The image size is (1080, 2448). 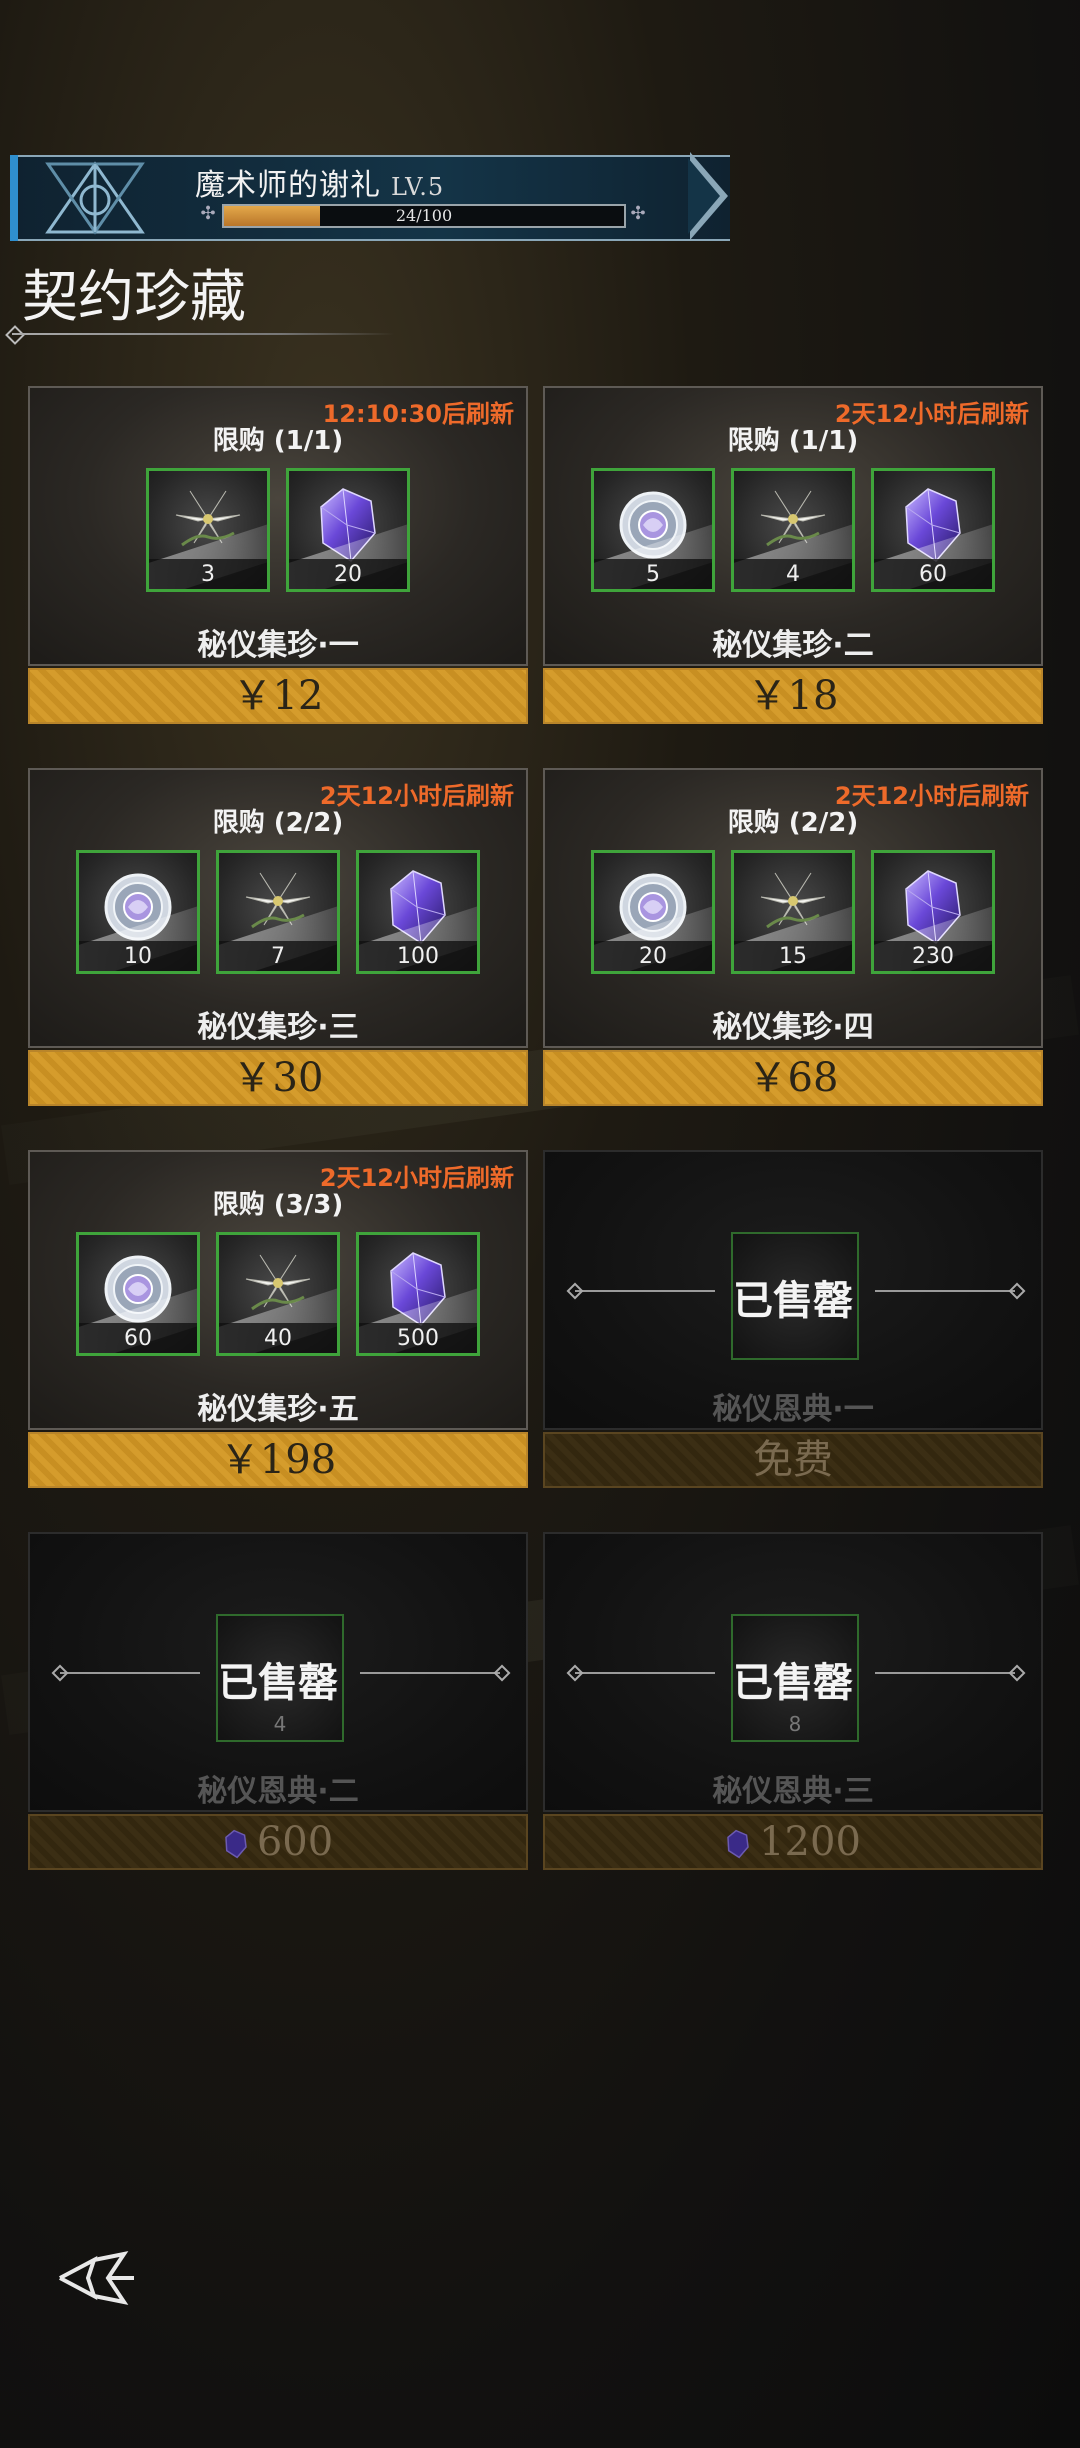 I want to click on soldout-card: 8 已售罄秘仪恩典·三, so click(x=793, y=1672).